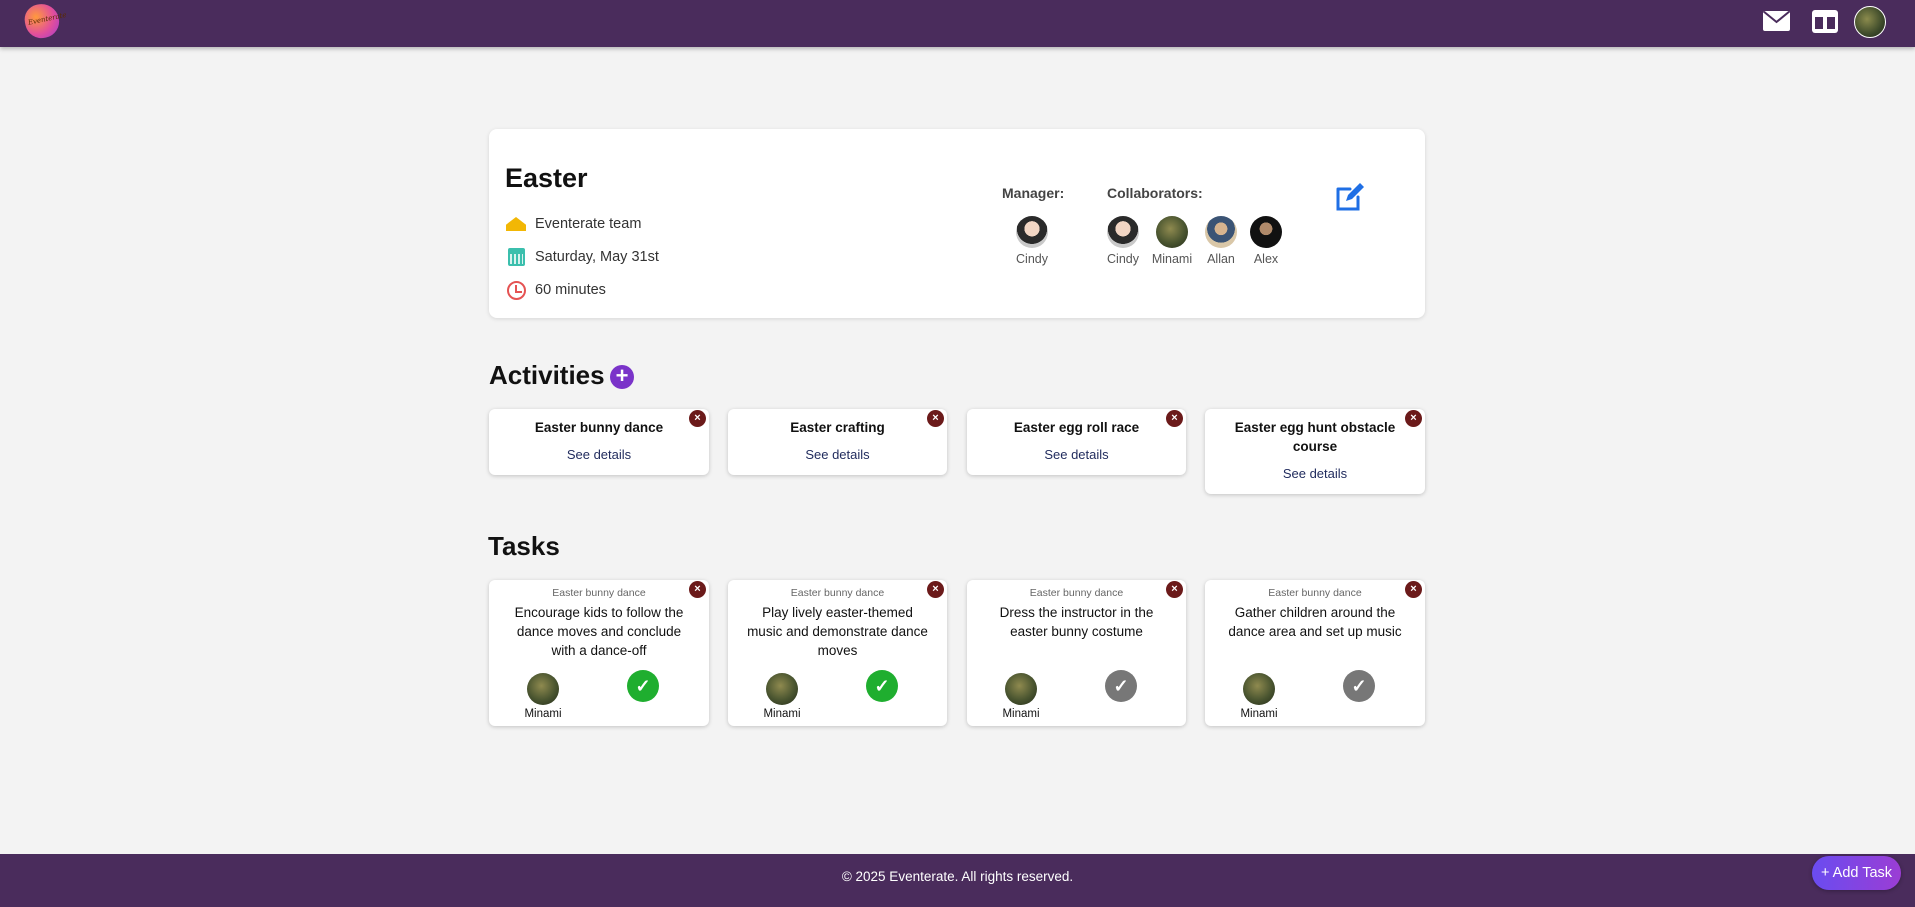  I want to click on envelope-icon, so click(1776, 21).